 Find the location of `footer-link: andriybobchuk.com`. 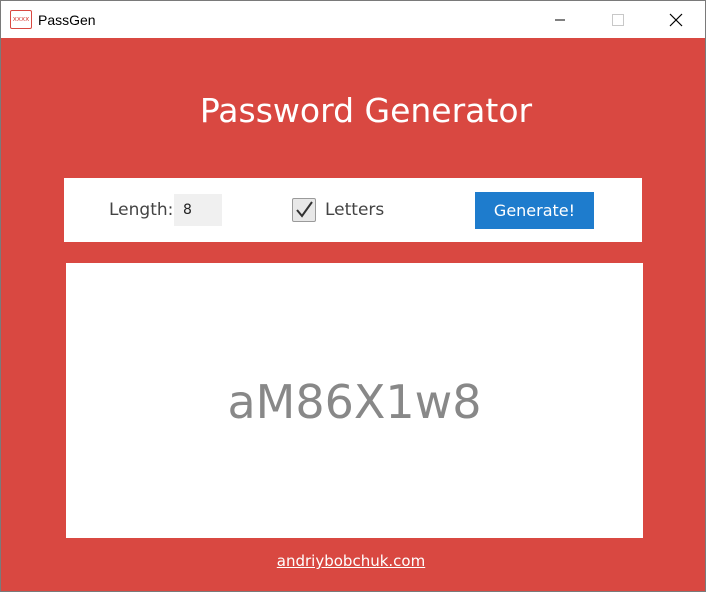

footer-link: andriybobchuk.com is located at coordinates (351, 561).